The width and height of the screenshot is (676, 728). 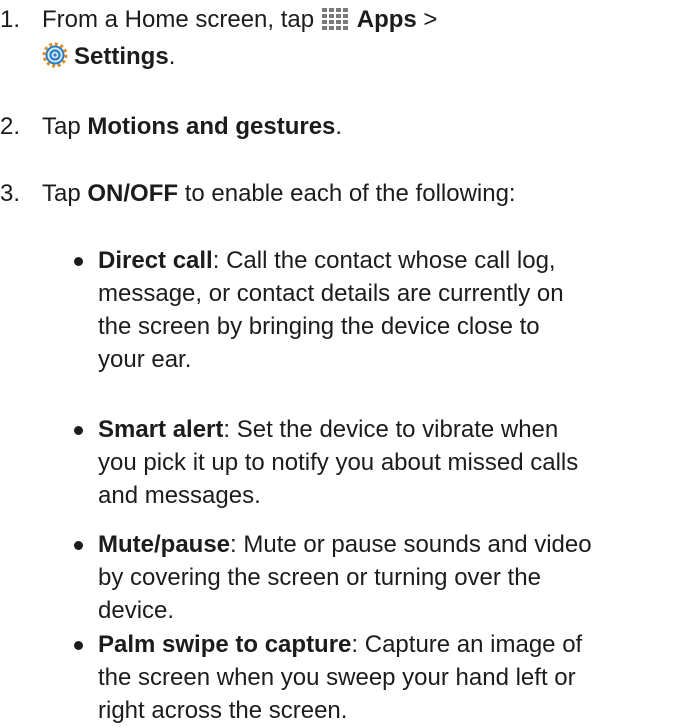 I want to click on step-rest-text: to enable each of the following:, so click(x=347, y=193).